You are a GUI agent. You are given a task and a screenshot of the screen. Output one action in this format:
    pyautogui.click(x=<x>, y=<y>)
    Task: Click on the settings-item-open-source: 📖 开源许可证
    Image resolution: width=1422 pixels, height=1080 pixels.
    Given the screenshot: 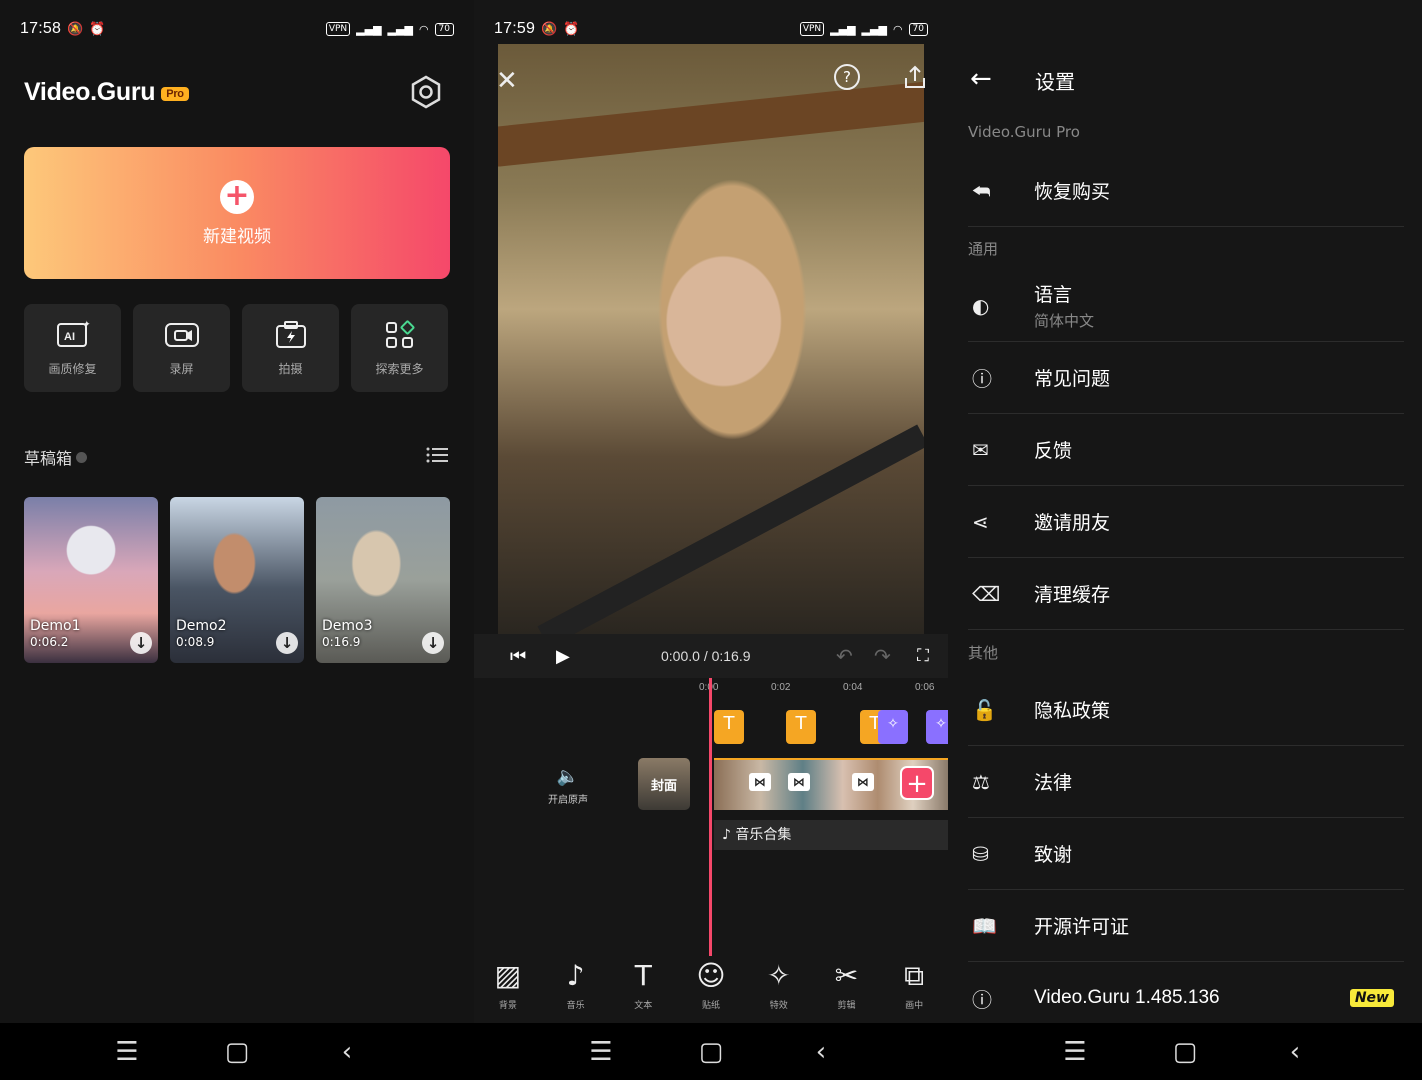 What is the action you would take?
    pyautogui.click(x=1186, y=926)
    